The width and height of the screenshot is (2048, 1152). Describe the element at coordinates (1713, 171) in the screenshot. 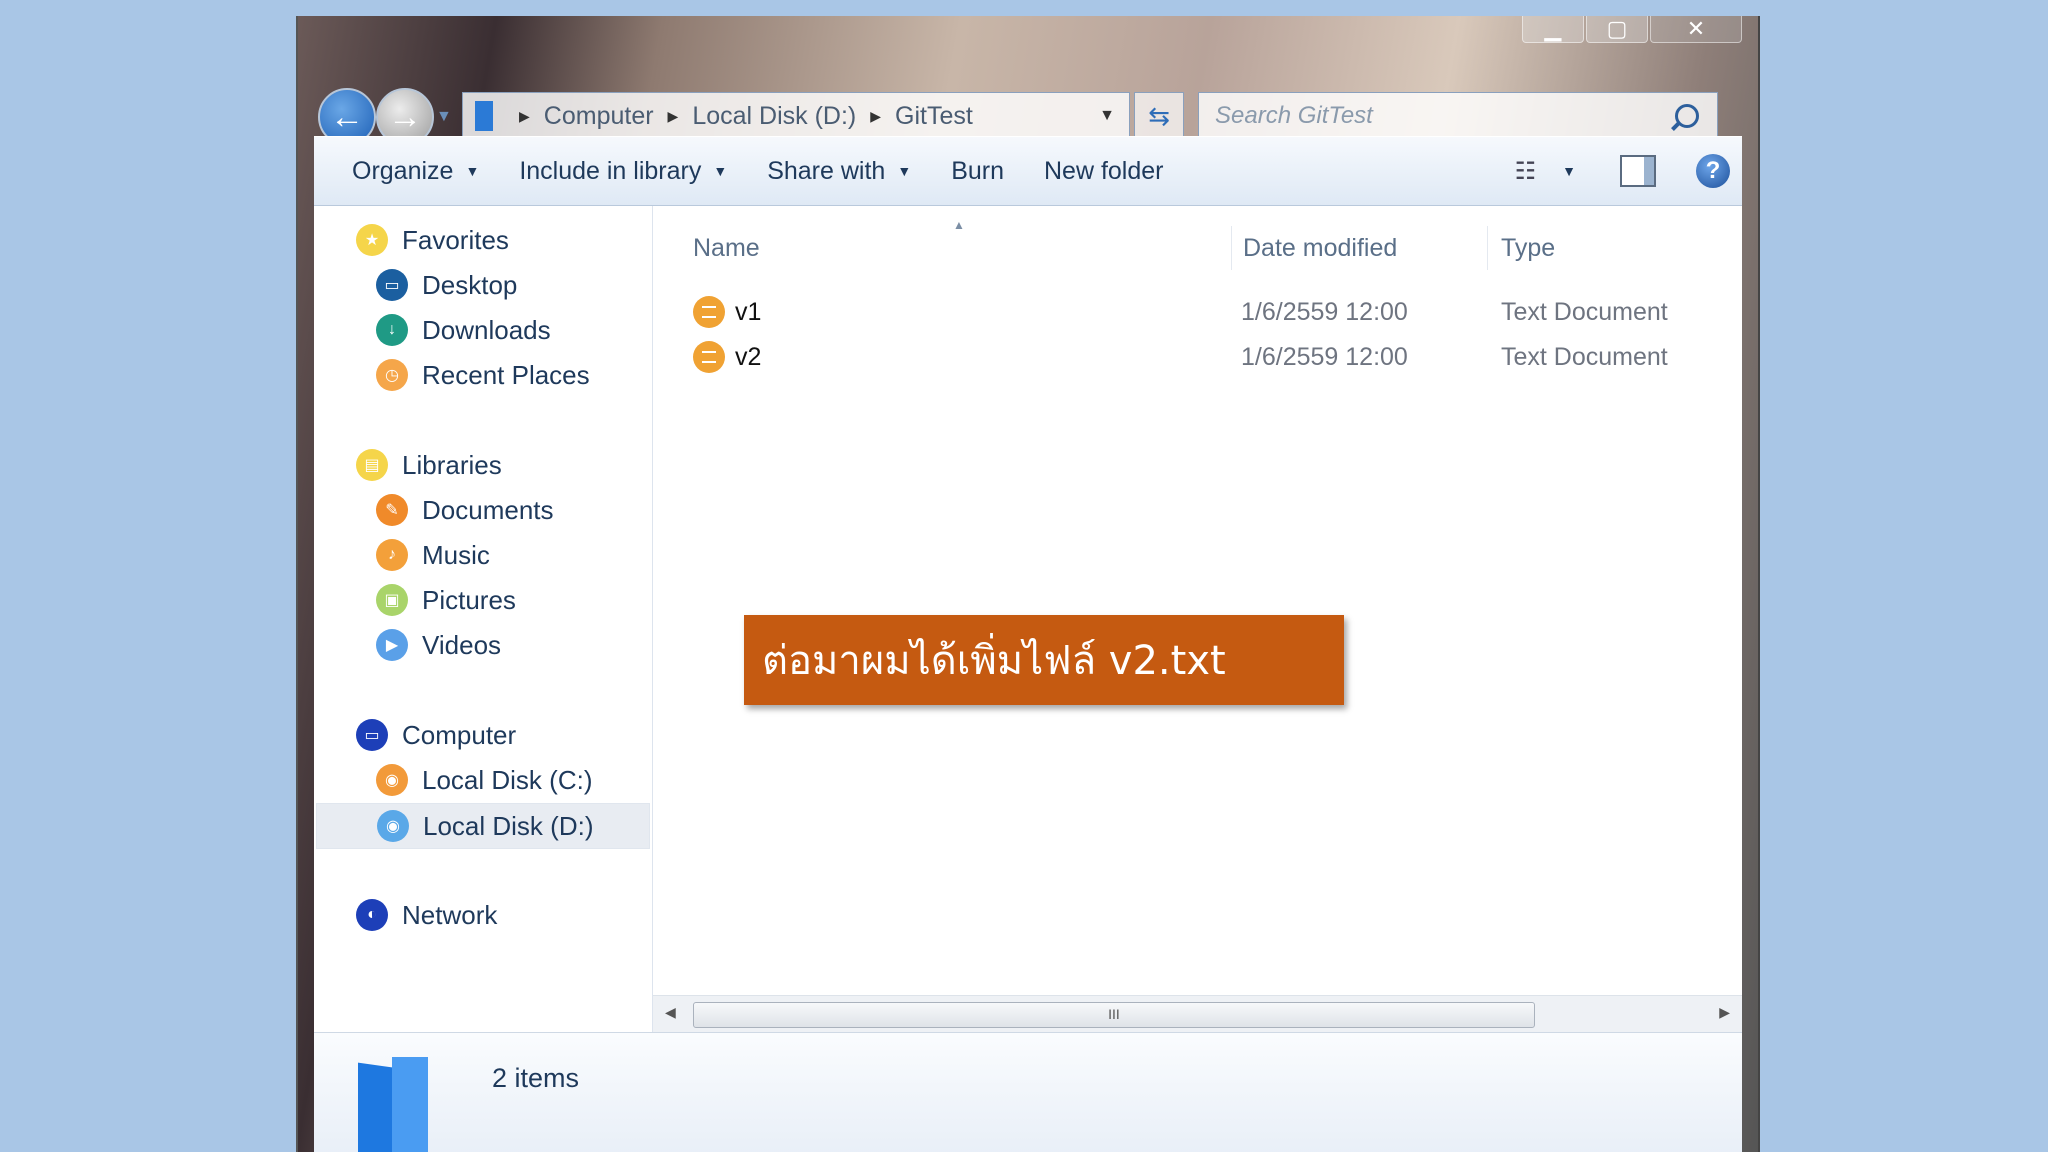

I see `help-icon: ?` at that location.